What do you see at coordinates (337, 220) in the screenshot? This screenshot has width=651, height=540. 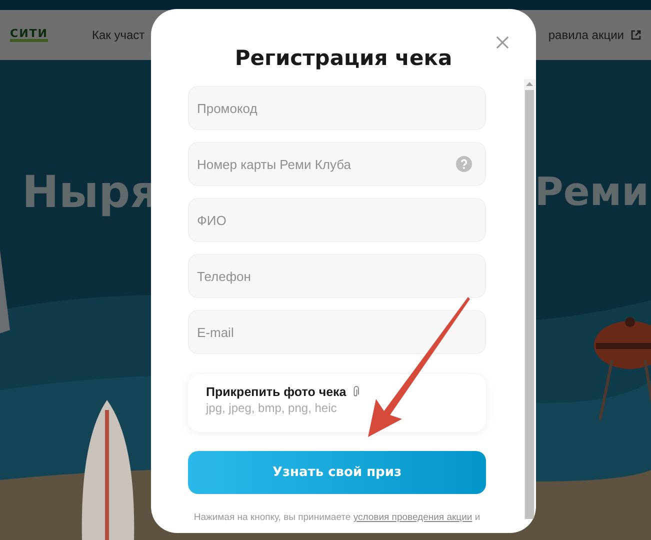 I see `input-field: ФИО` at bounding box center [337, 220].